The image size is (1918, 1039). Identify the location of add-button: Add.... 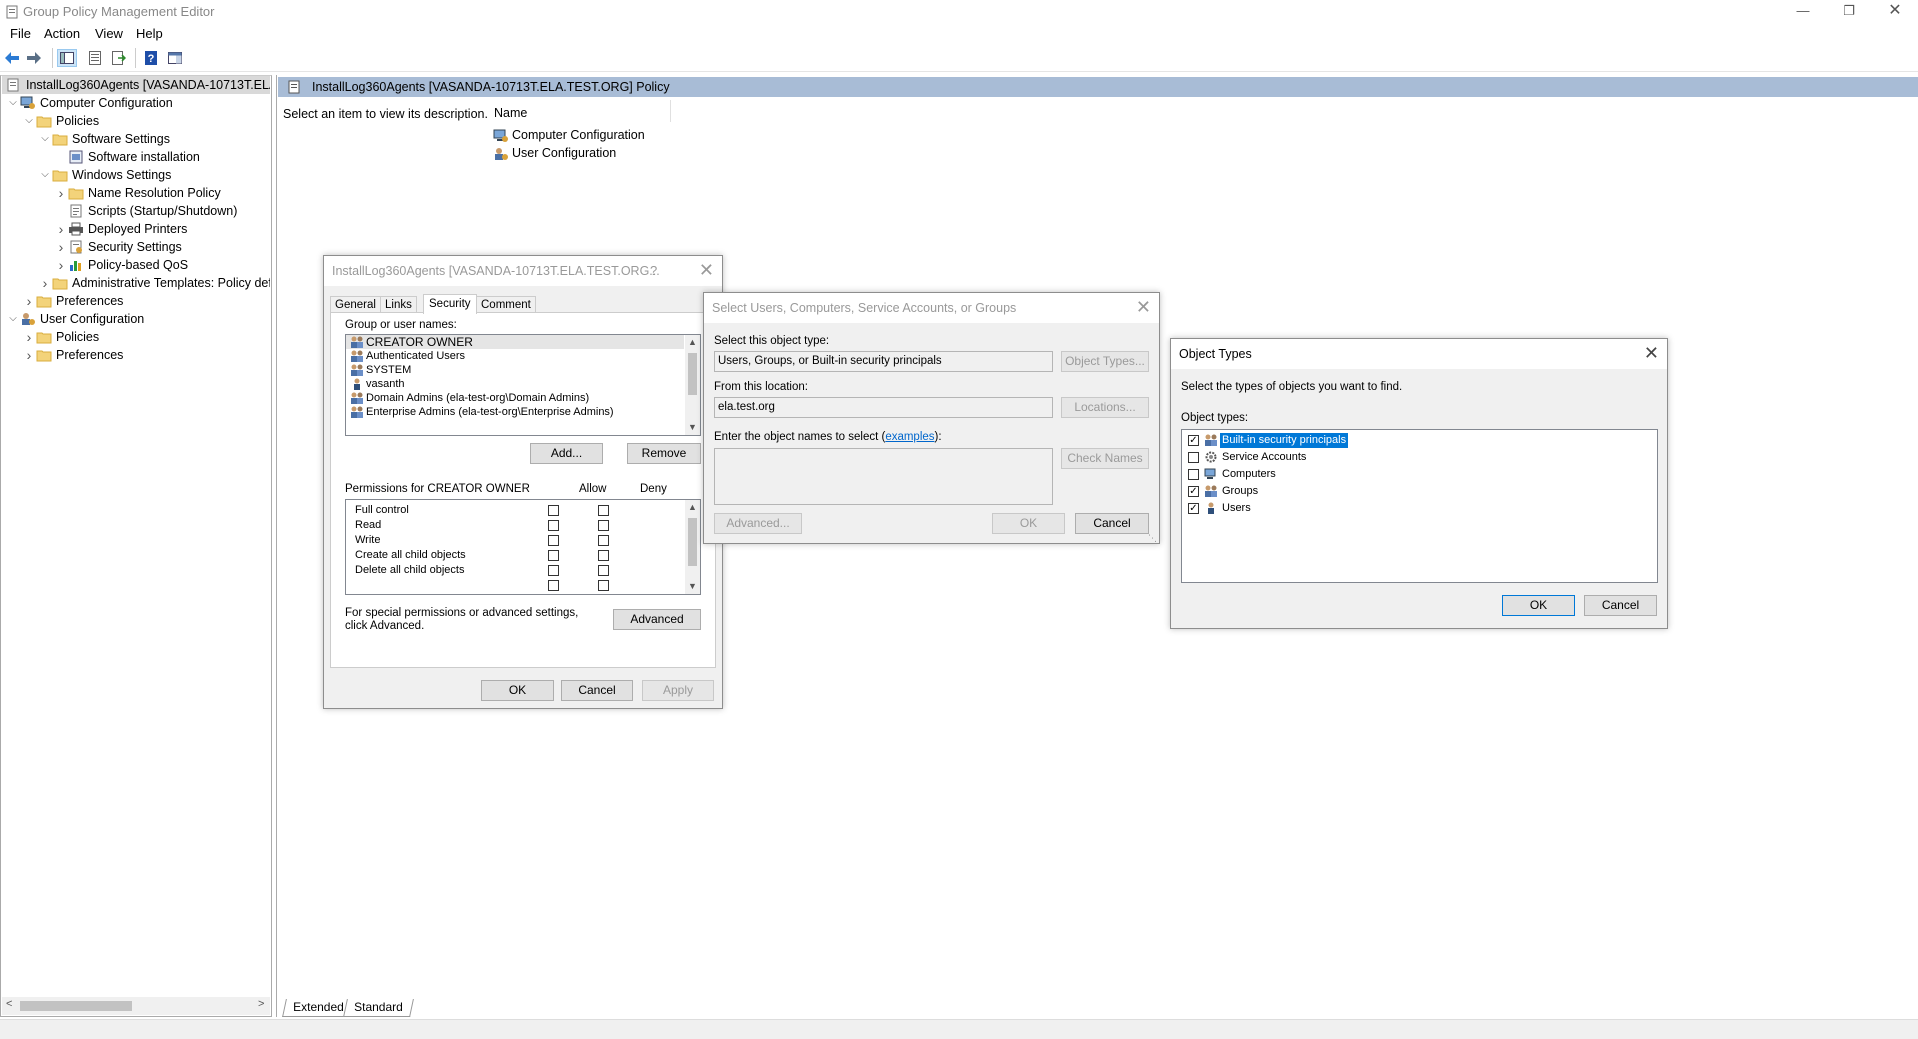
(566, 453).